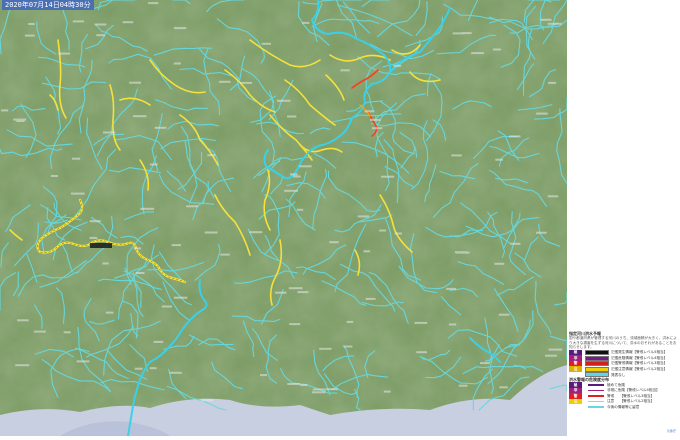  Describe the element at coordinates (623, 407) in the screenshot. I see `legend-risk-item: 今後の情報等に留意` at that location.